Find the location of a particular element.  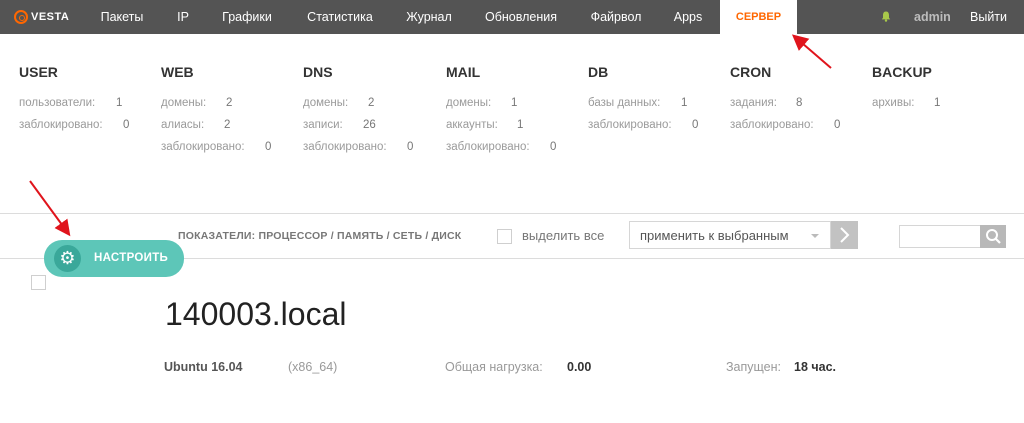

stat-row: аккаунты: 1 is located at coordinates (484, 125).